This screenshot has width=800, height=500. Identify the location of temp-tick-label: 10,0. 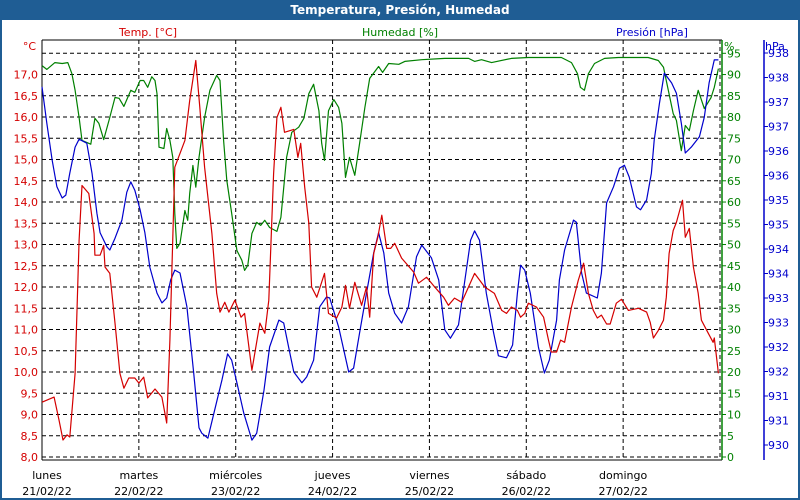
(26, 372).